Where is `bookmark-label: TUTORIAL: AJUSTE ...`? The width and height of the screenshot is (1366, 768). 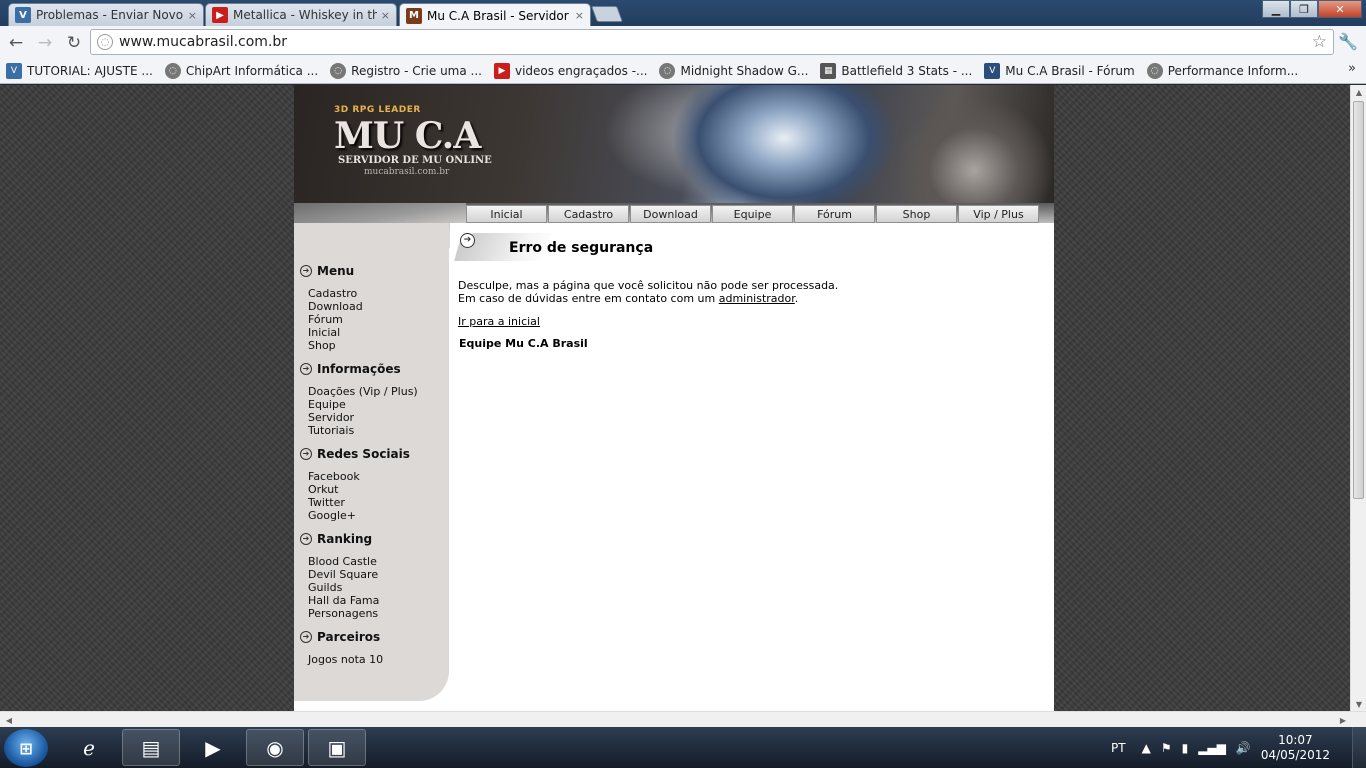 bookmark-label: TUTORIAL: AJUSTE ... is located at coordinates (90, 71).